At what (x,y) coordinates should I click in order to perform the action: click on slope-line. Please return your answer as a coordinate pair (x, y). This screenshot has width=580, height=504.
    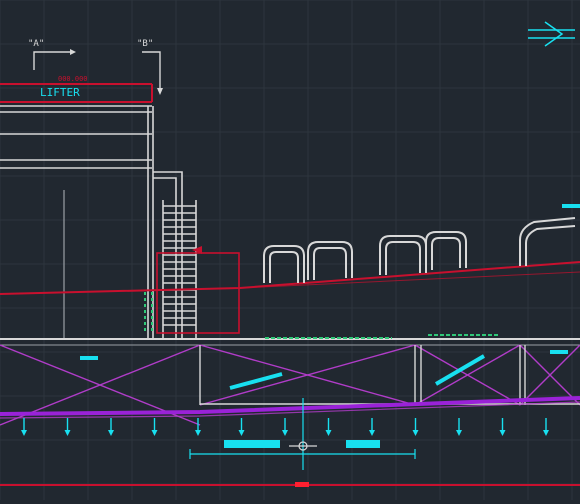
    Looking at the image, I should click on (290, 278).